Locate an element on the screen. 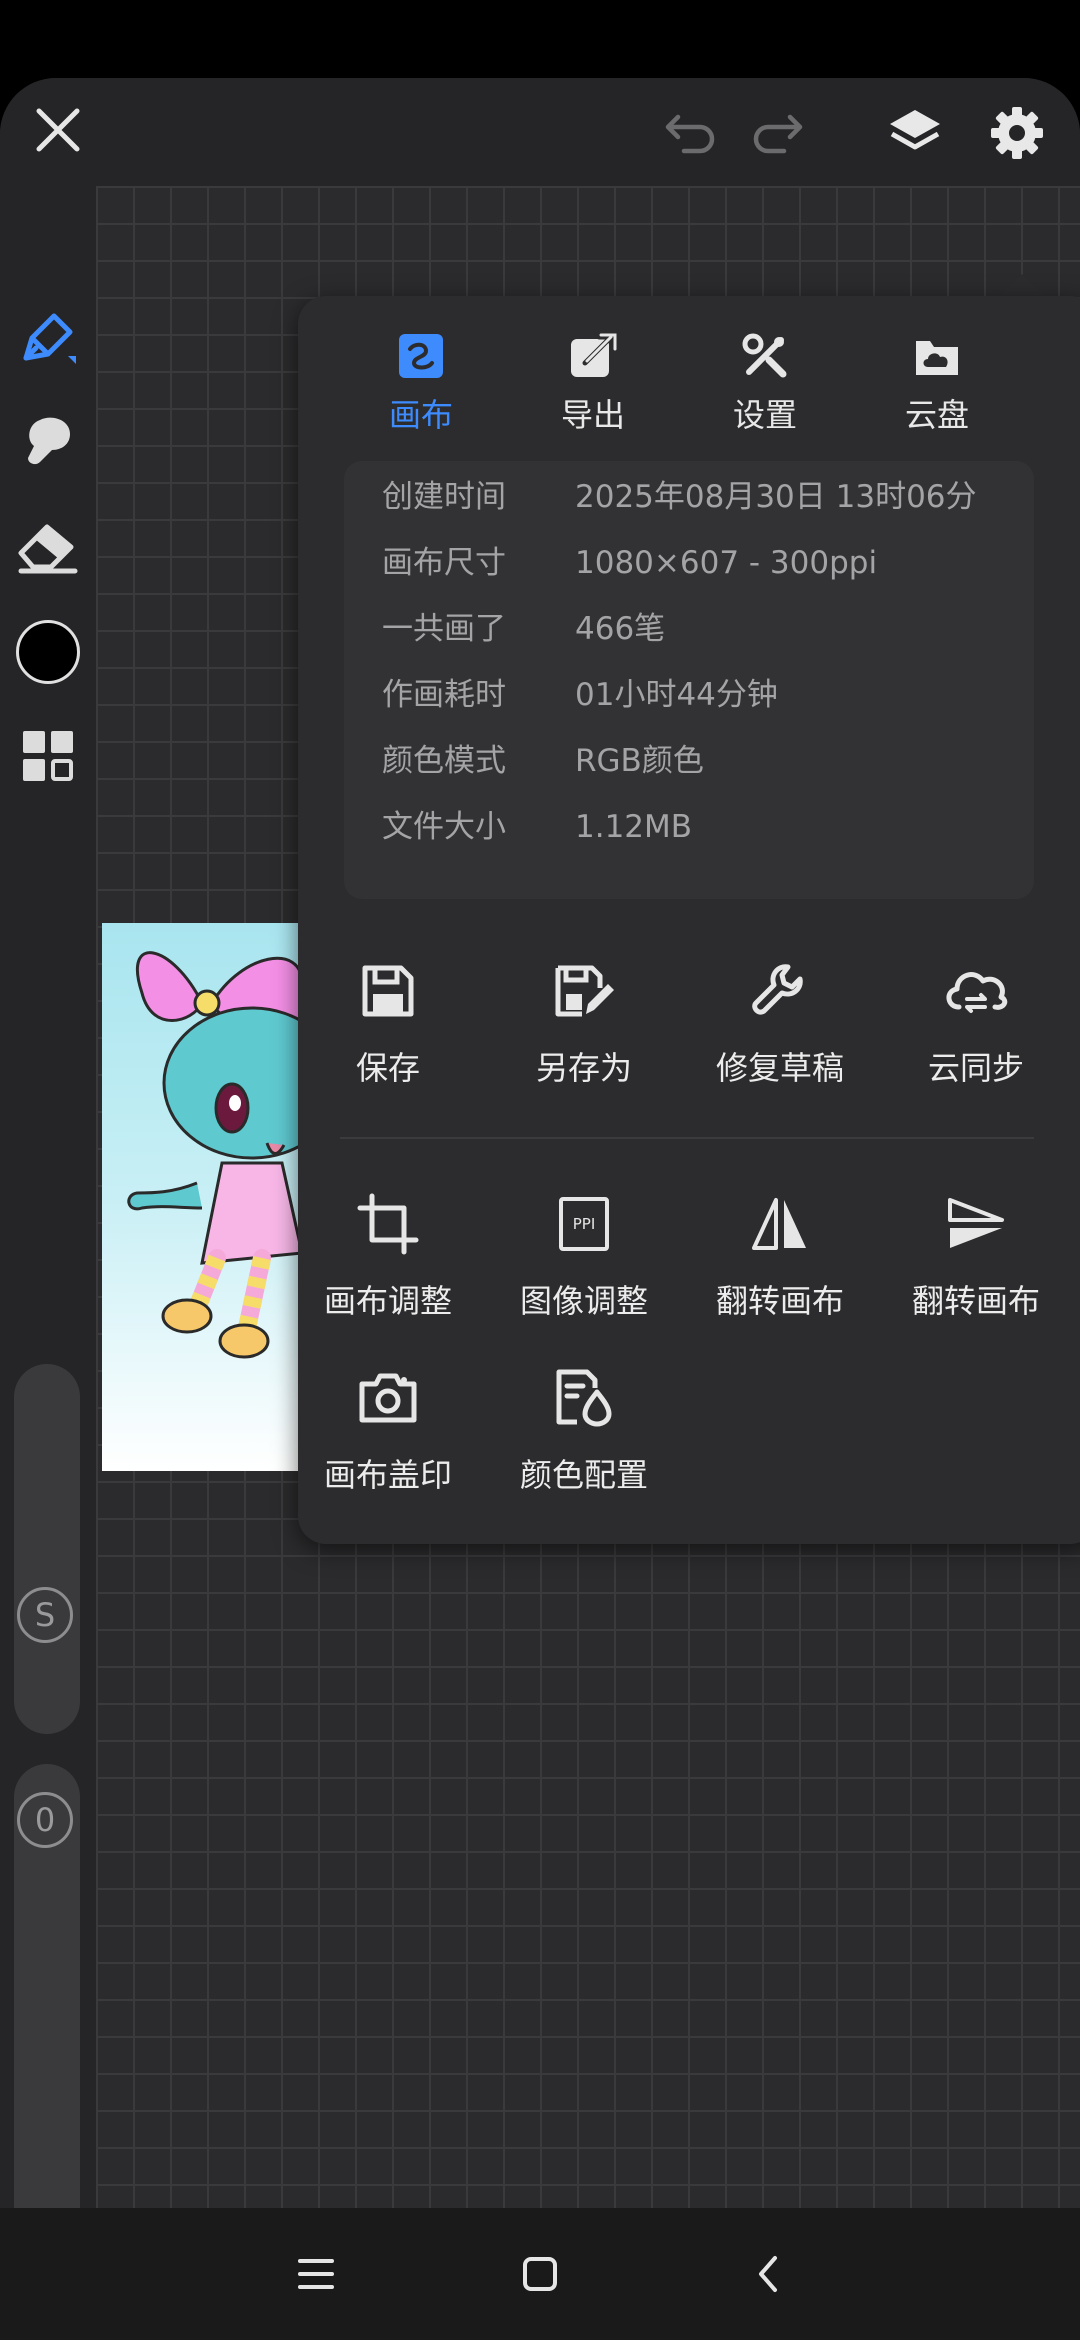 The image size is (1080, 2340). panel-pointer is located at coordinates (1022, 285).